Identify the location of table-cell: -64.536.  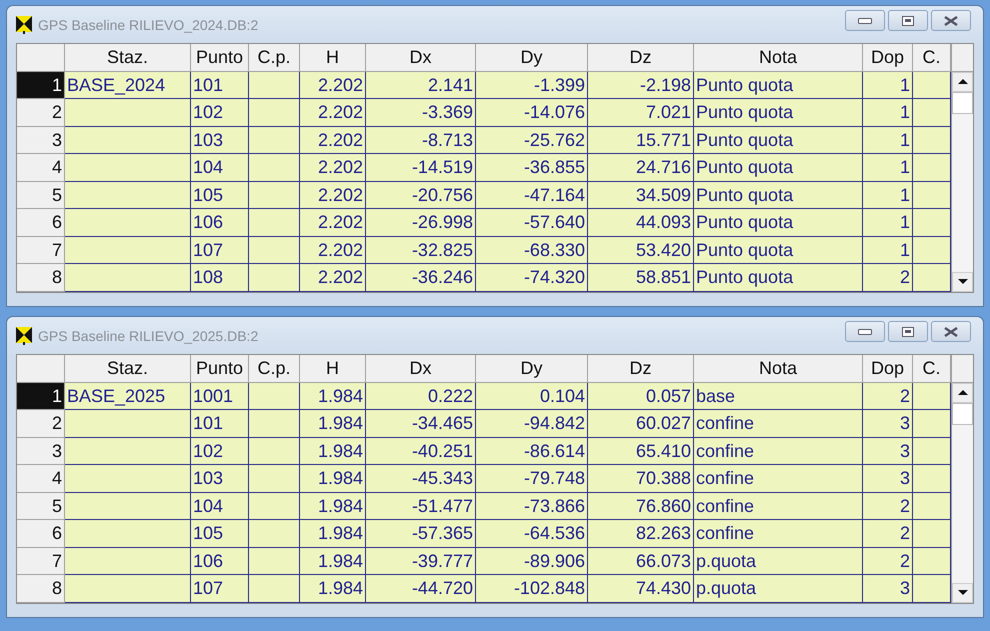
(532, 534).